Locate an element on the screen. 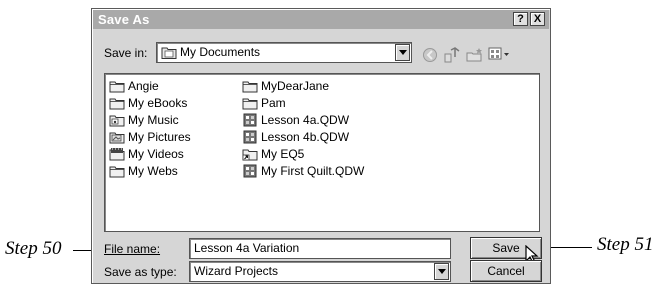  file-list-item-label: My Music is located at coordinates (153, 119).